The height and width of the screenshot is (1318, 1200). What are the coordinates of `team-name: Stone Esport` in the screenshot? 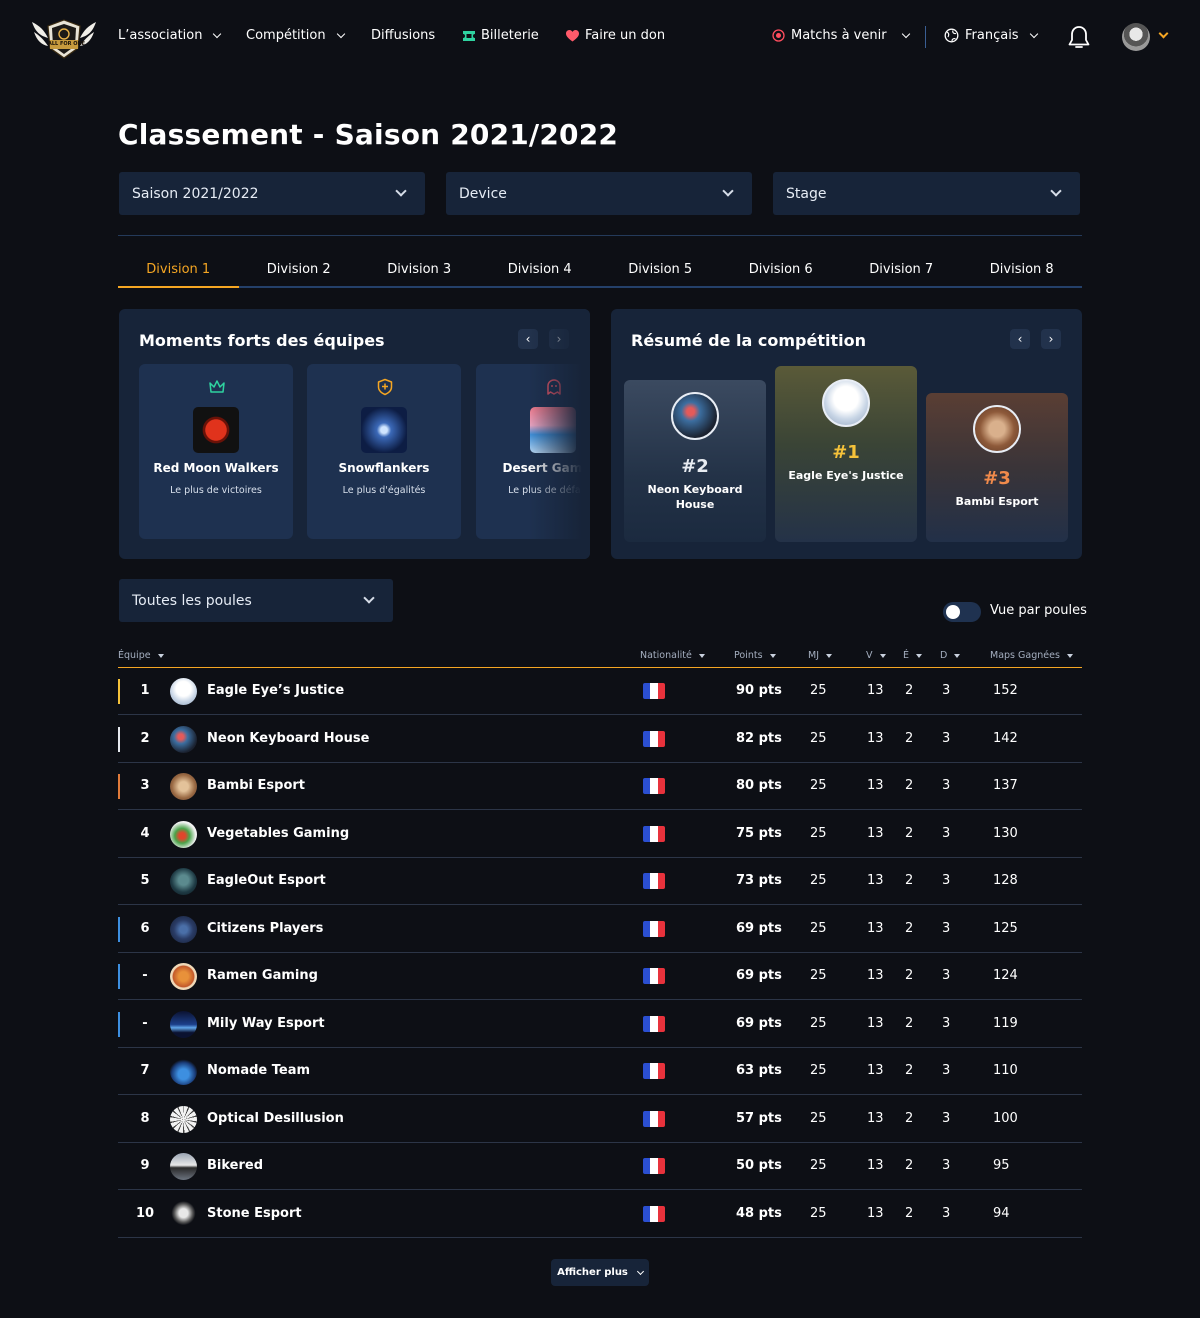 It's located at (254, 1213).